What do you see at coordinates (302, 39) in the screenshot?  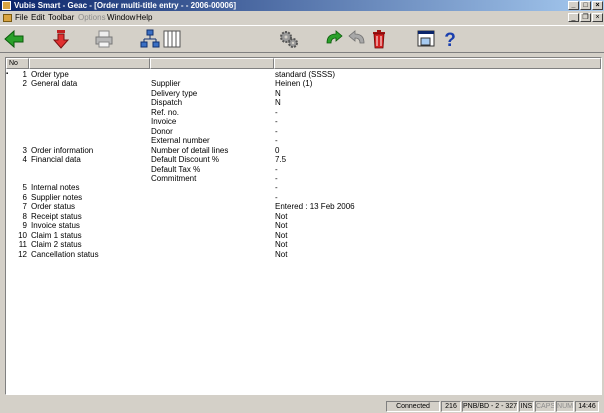 I see `toolbar: ?` at bounding box center [302, 39].